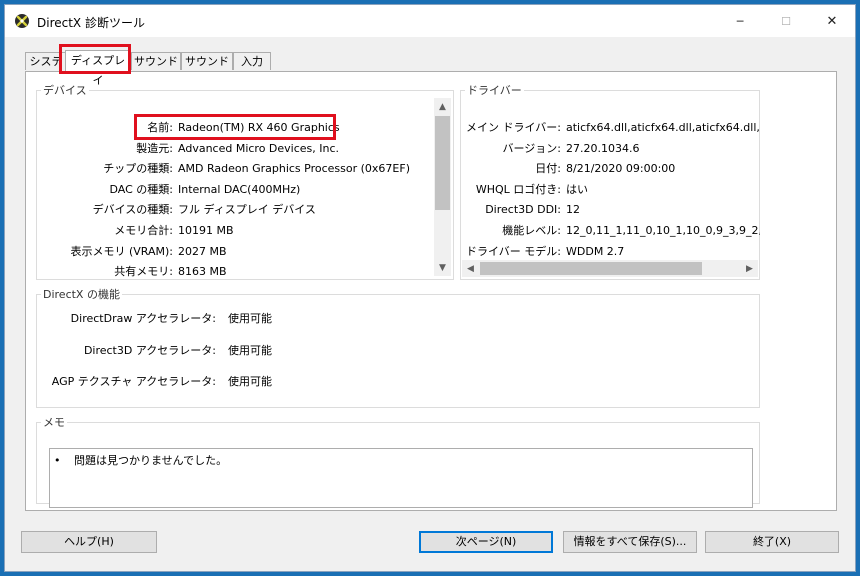  Describe the element at coordinates (595, 251) in the screenshot. I see `driver-value: WDDM 2.7` at that location.